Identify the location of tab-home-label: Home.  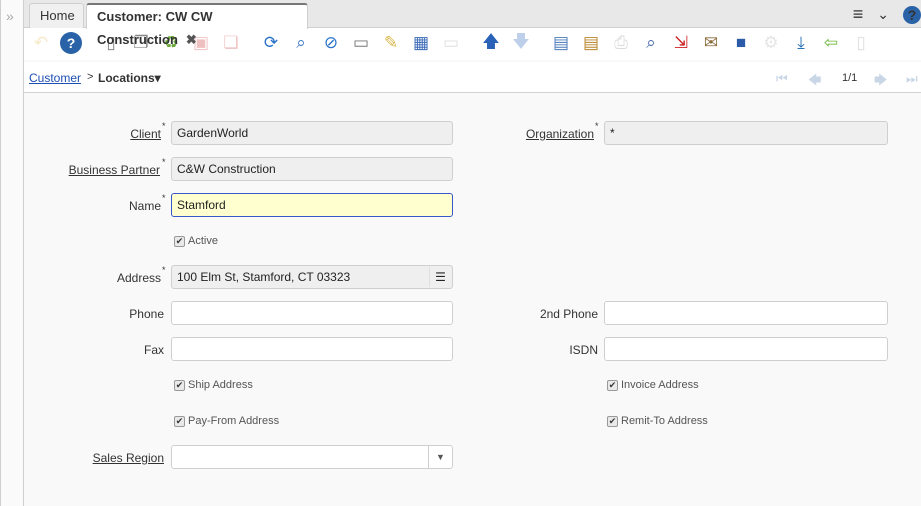
(57, 15).